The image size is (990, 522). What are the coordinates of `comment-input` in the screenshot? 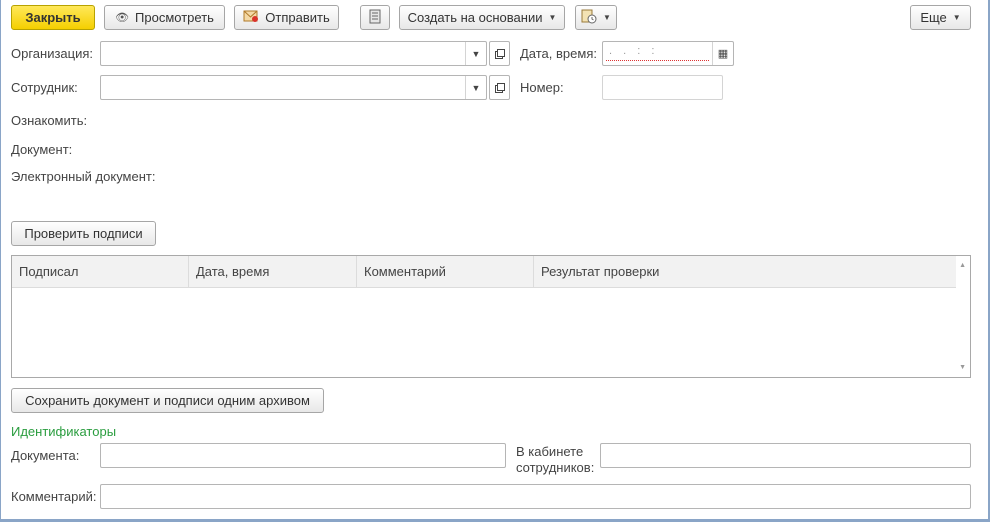 It's located at (535, 496).